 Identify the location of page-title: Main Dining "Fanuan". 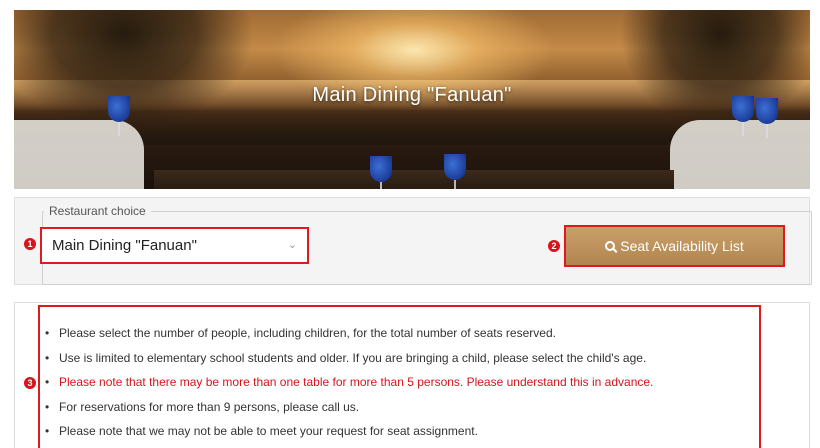
(412, 95).